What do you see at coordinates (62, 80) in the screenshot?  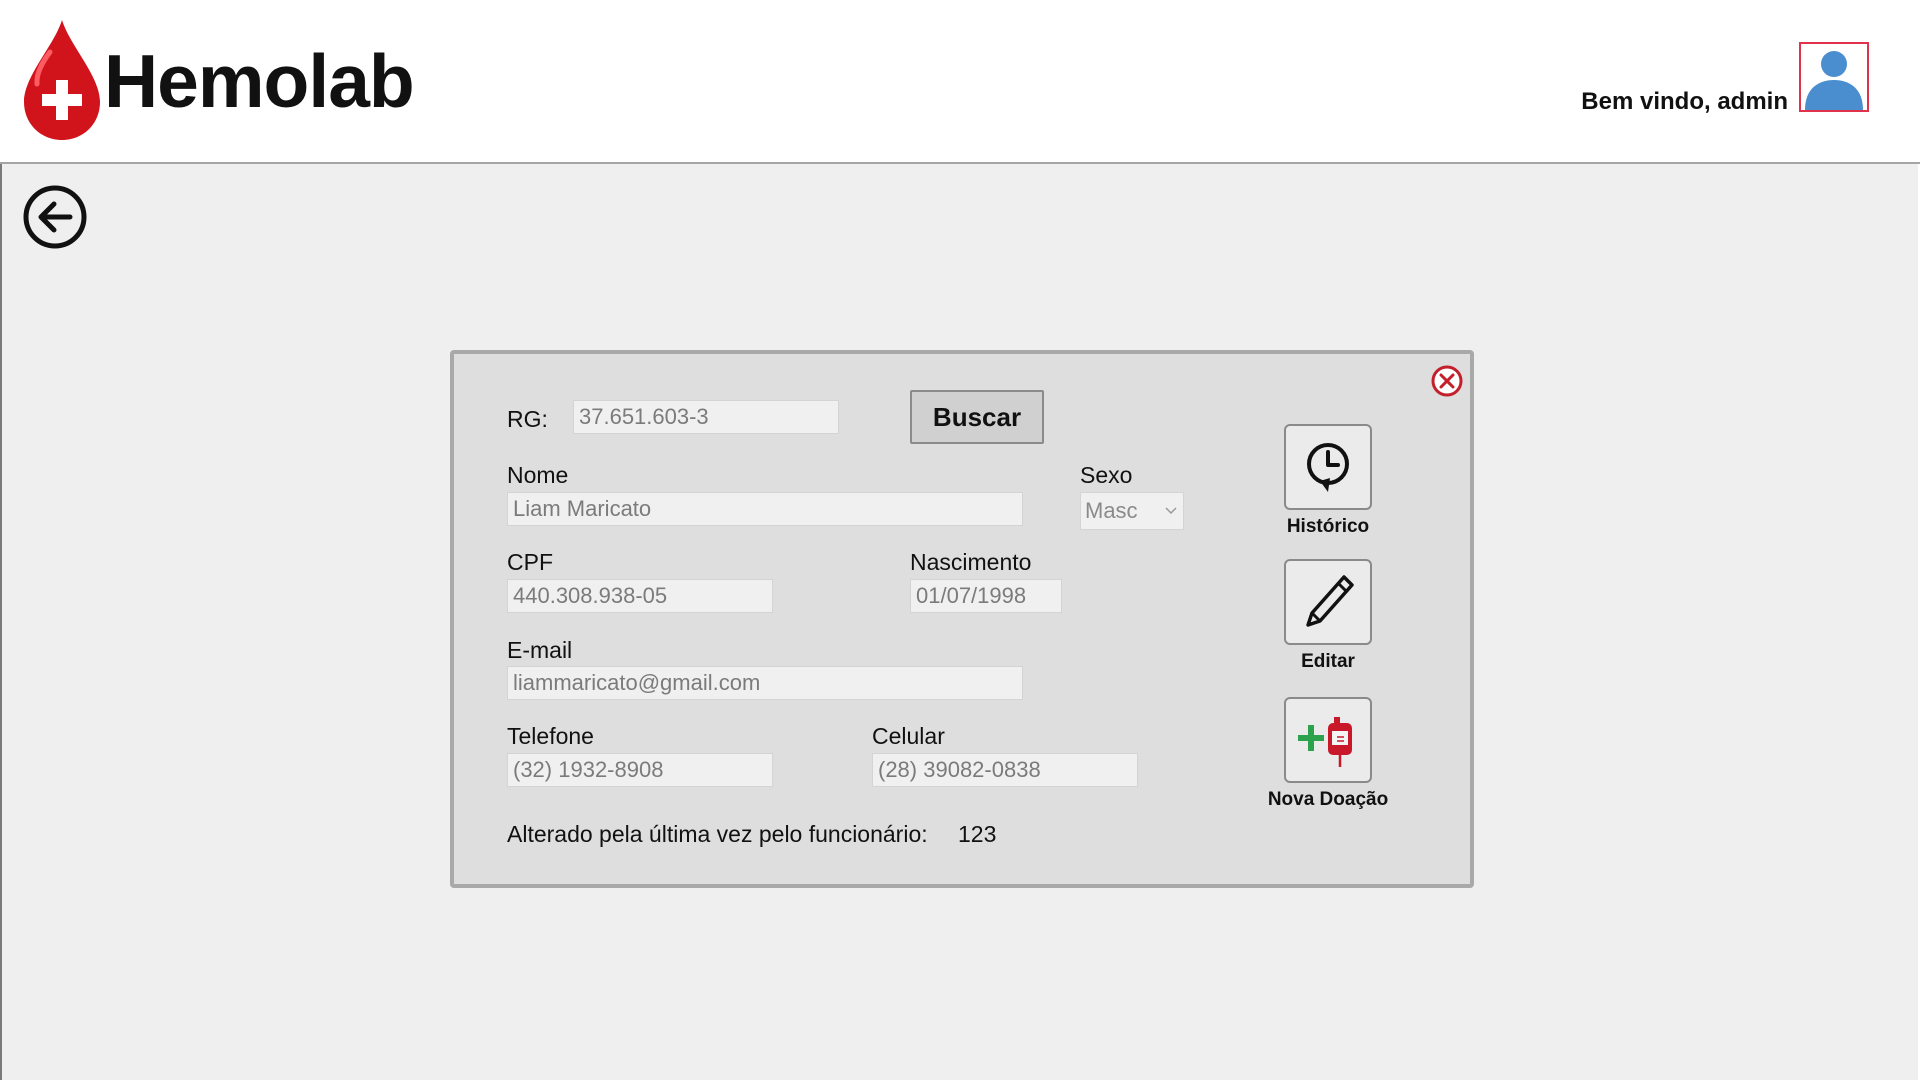 I see `blood-drop-icon` at bounding box center [62, 80].